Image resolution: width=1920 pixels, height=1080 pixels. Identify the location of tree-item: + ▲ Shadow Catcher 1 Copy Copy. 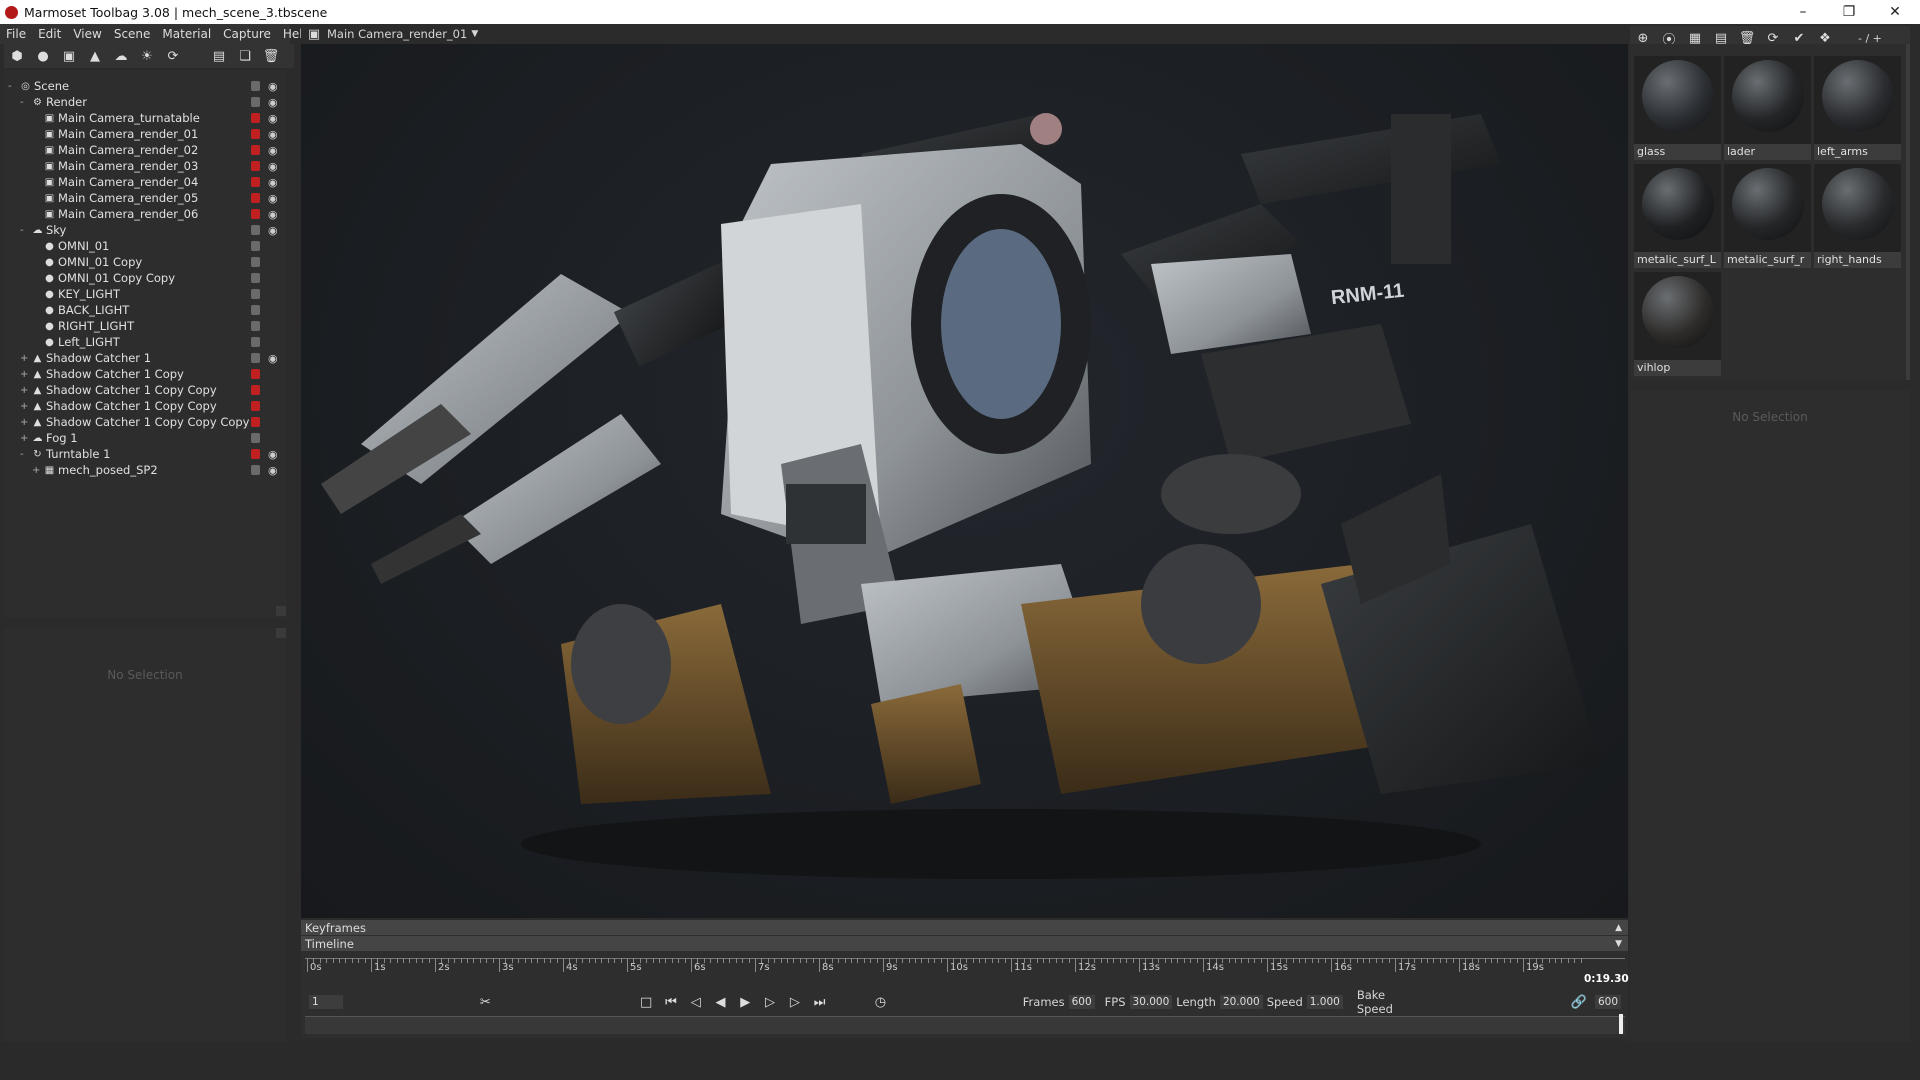
(145, 390).